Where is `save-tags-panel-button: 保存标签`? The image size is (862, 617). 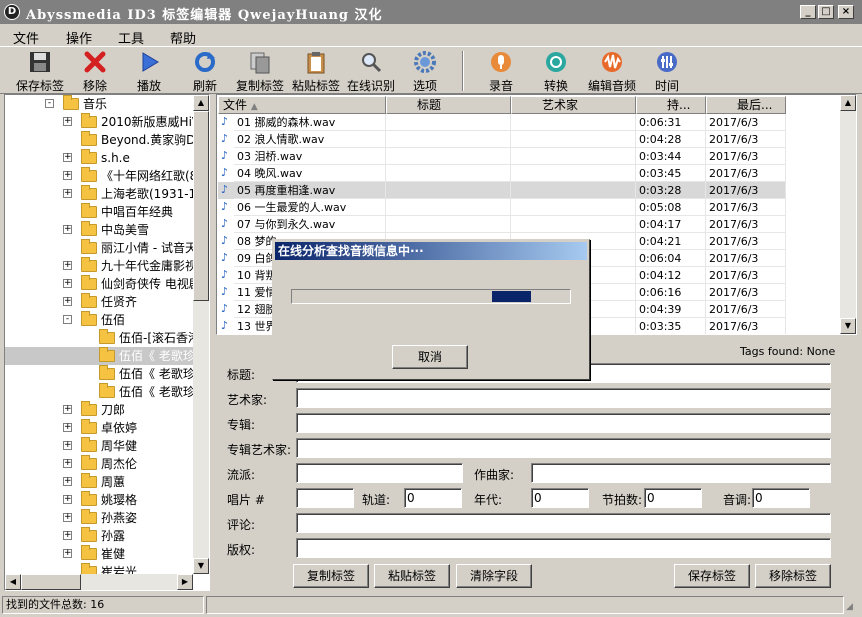 save-tags-panel-button: 保存标签 is located at coordinates (712, 576).